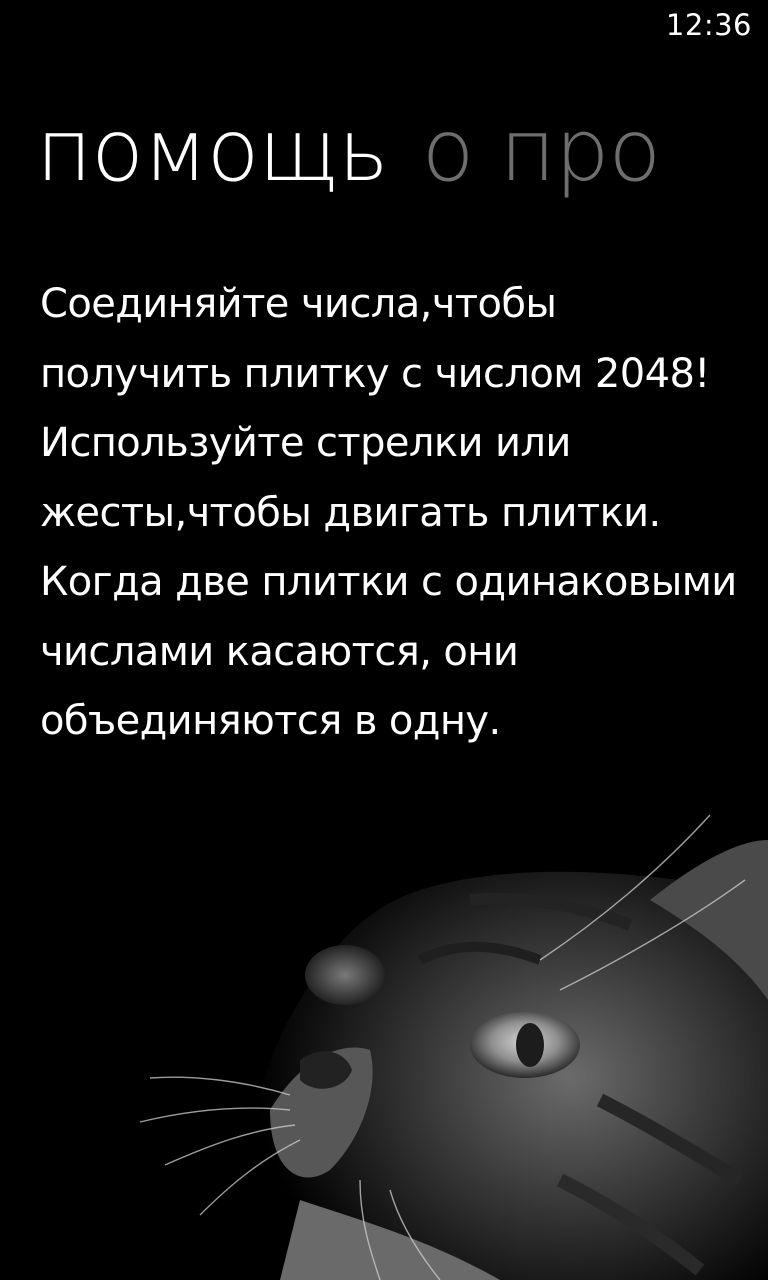  Describe the element at coordinates (384, 26) in the screenshot. I see `status-bar: 12:36` at that location.